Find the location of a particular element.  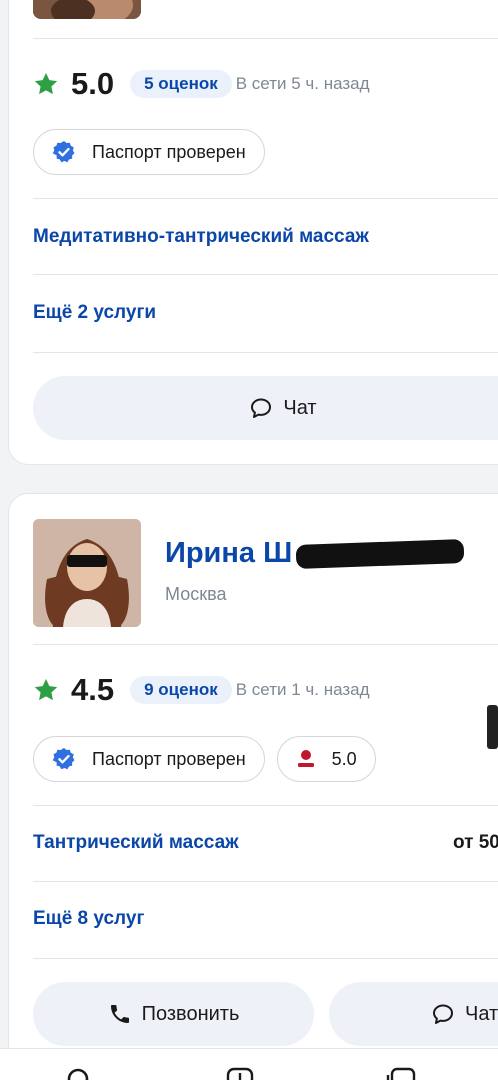

score-value: 5.0 is located at coordinates (344, 758).